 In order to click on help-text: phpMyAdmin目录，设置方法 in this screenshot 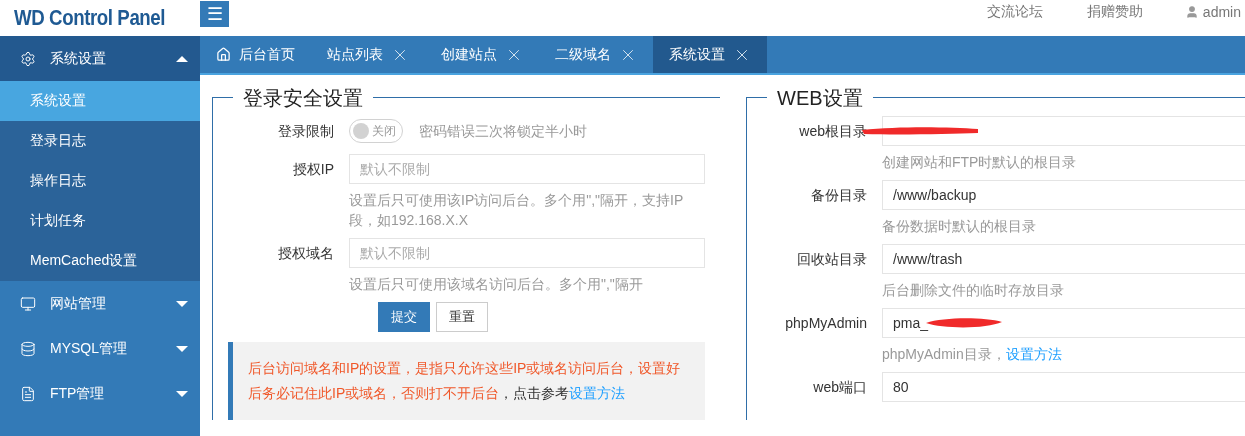, I will do `click(972, 354)`.